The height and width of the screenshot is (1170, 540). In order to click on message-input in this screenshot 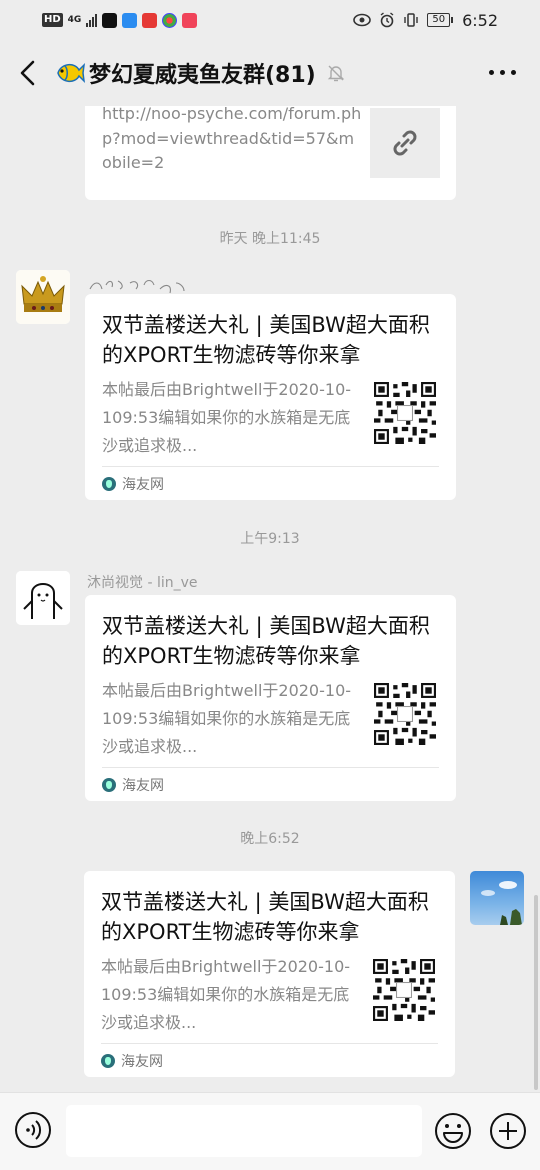, I will do `click(244, 1131)`.